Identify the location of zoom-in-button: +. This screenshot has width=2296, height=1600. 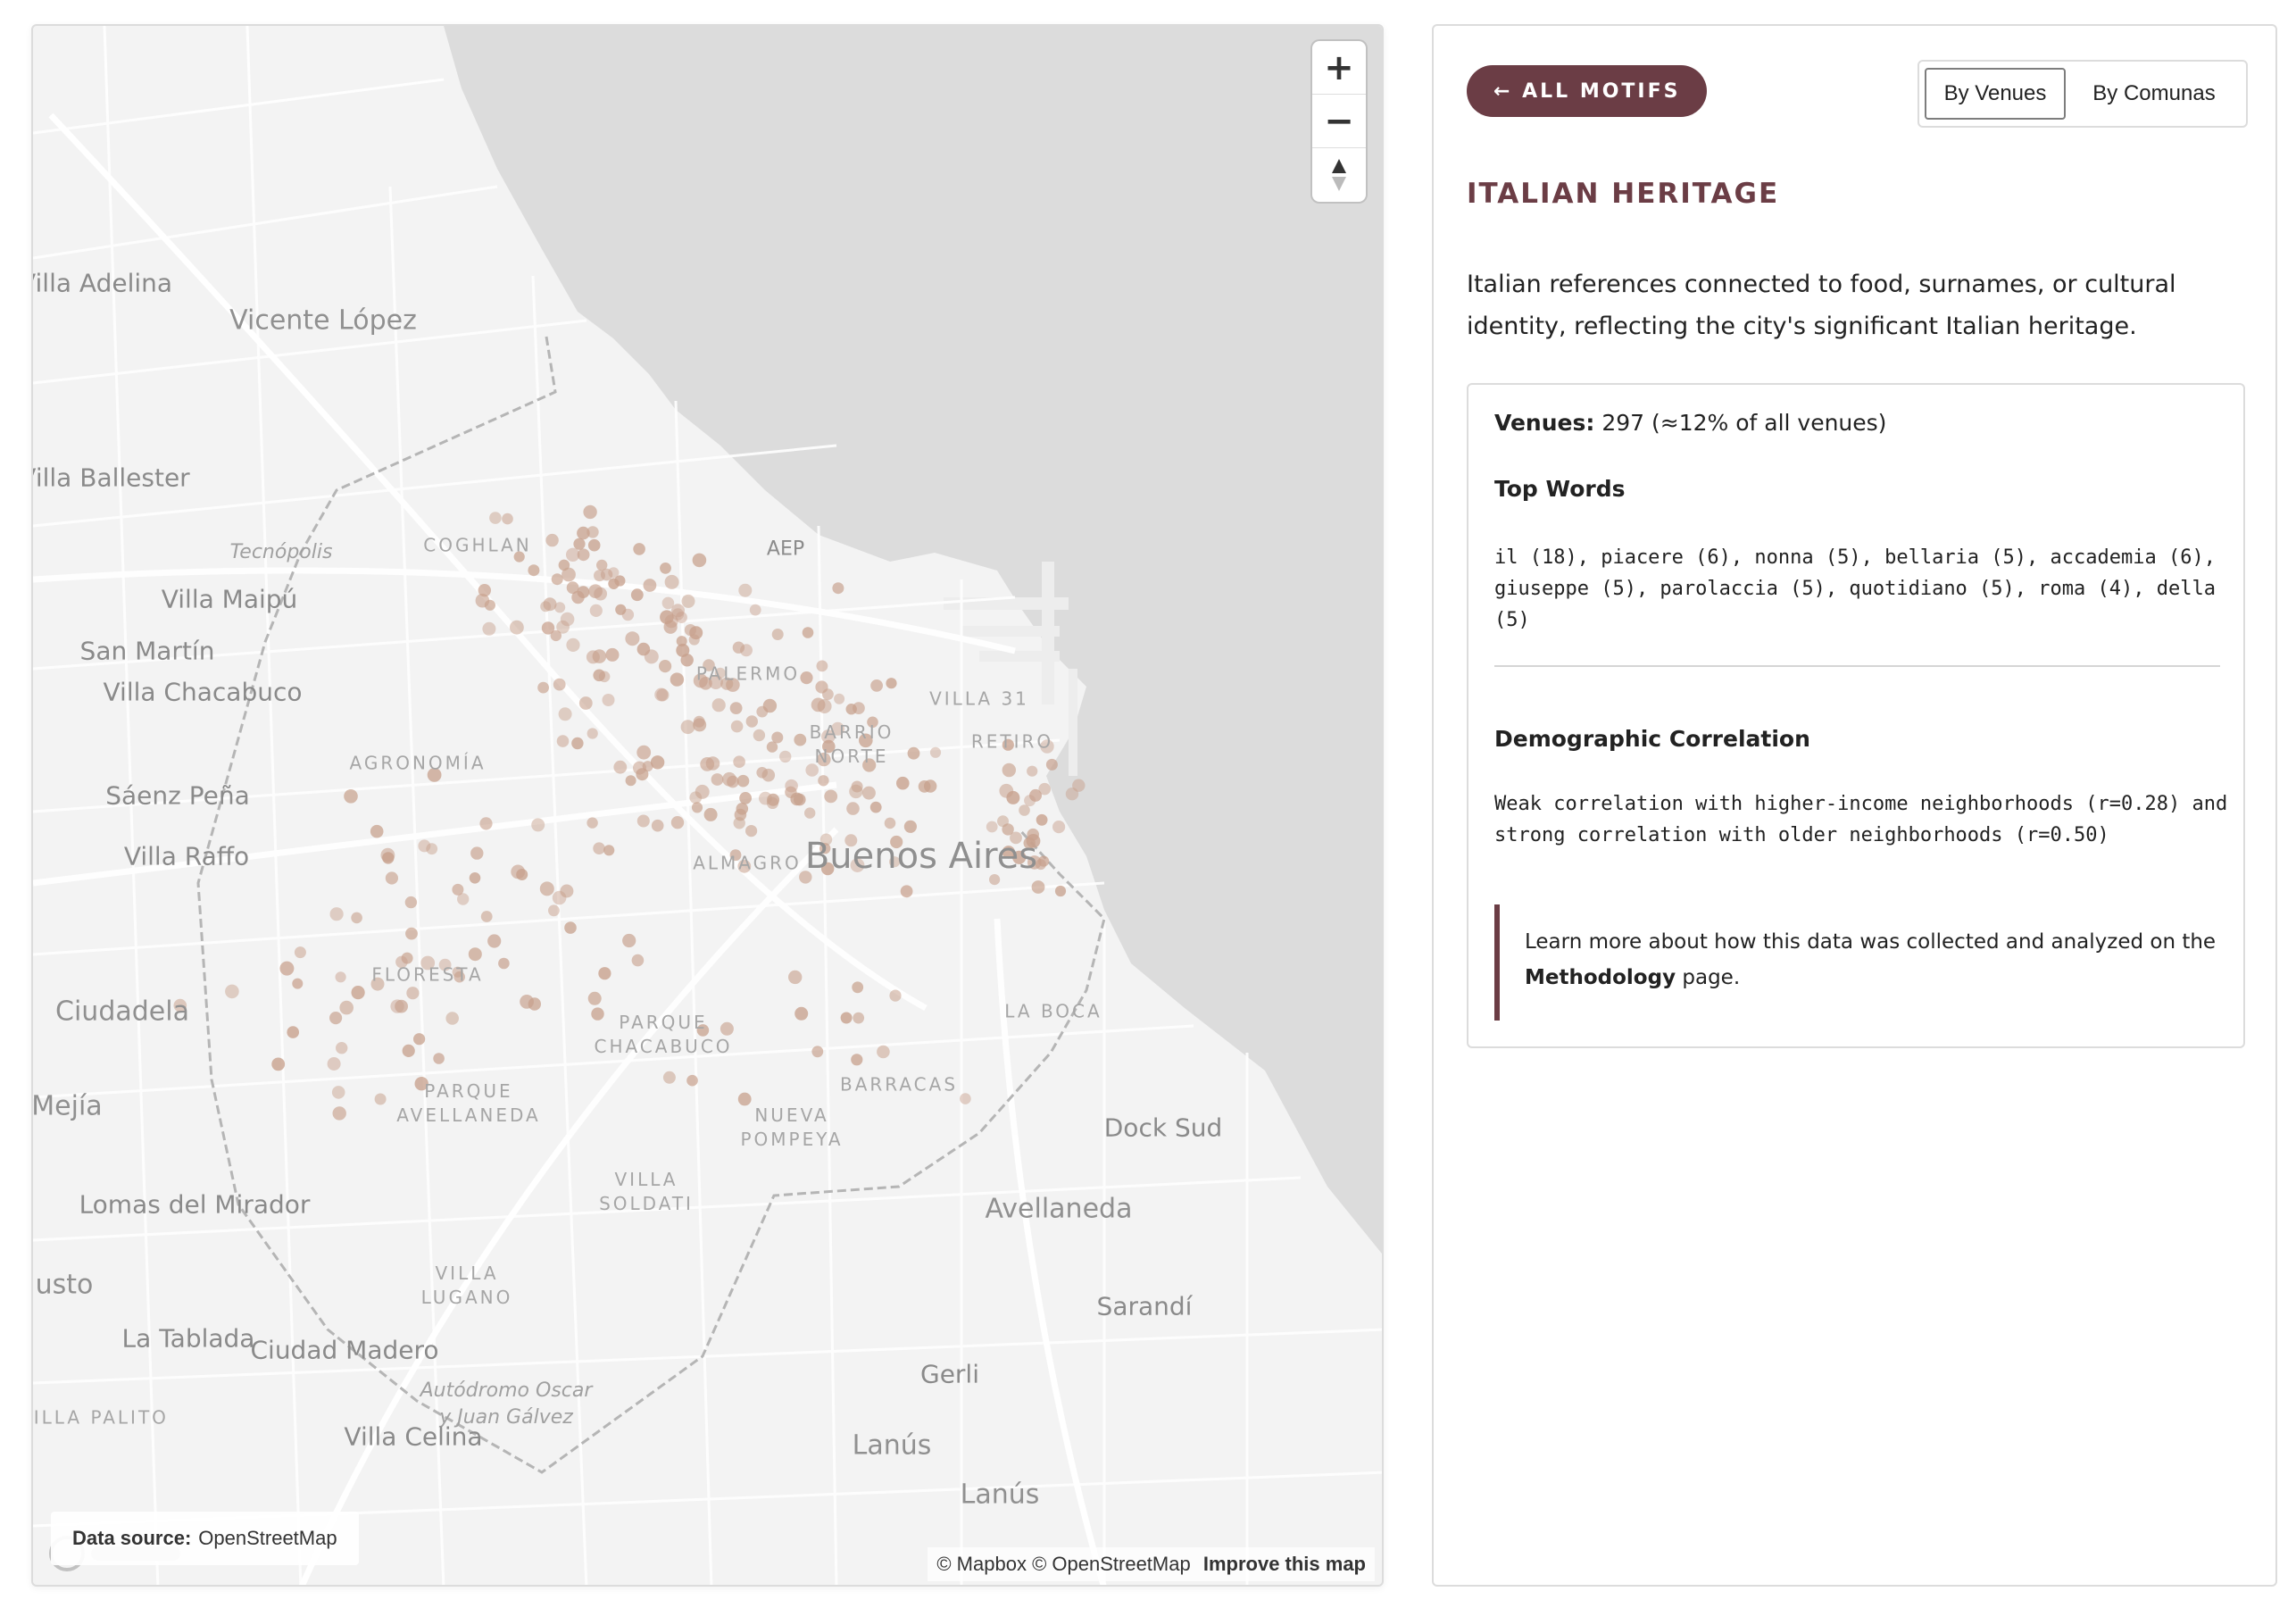
(1339, 68).